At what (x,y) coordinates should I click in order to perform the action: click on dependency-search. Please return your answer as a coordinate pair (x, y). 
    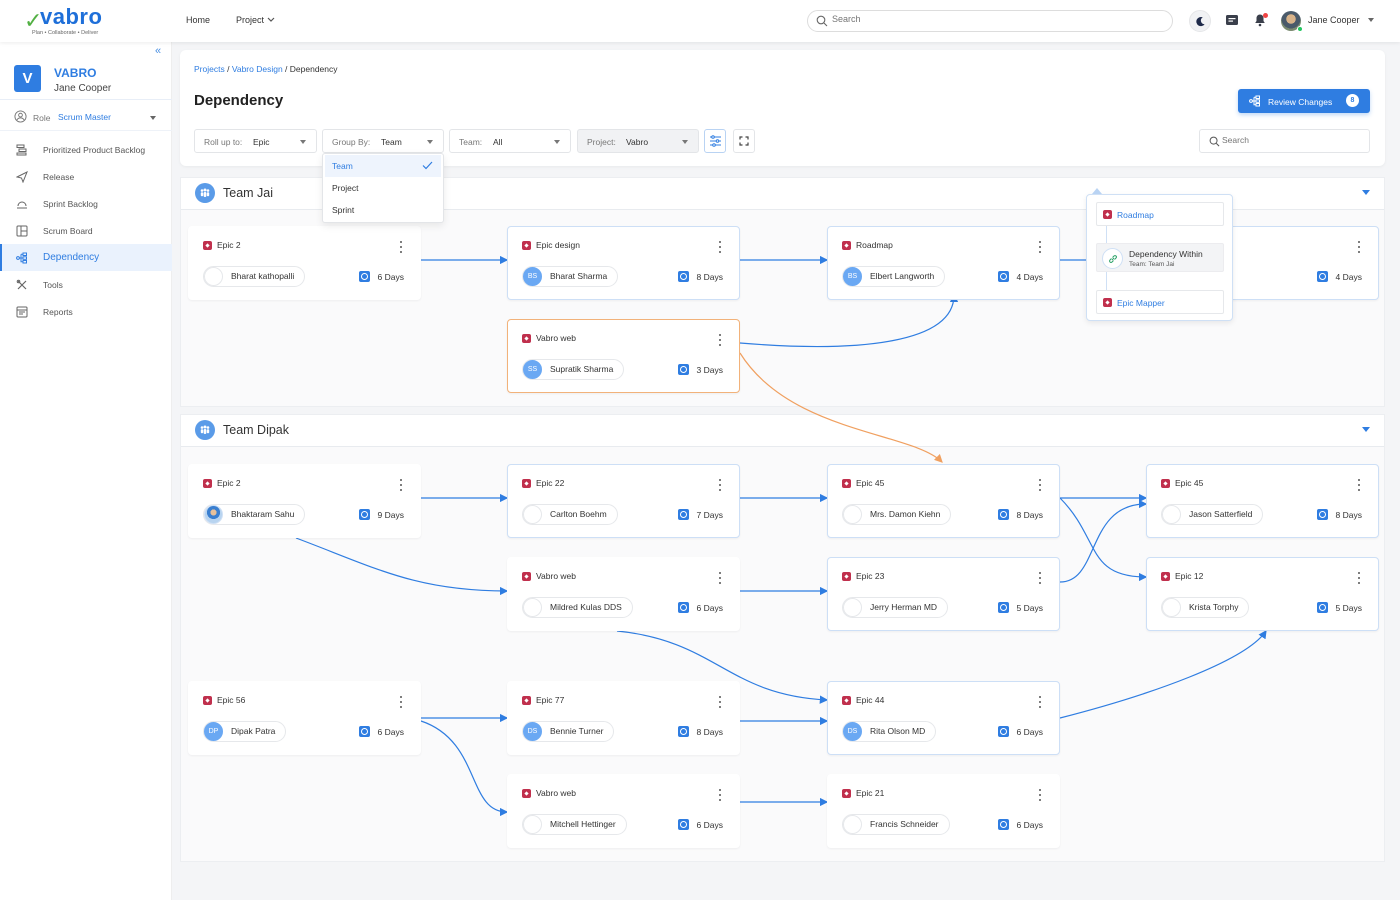
    Looking at the image, I should click on (1284, 141).